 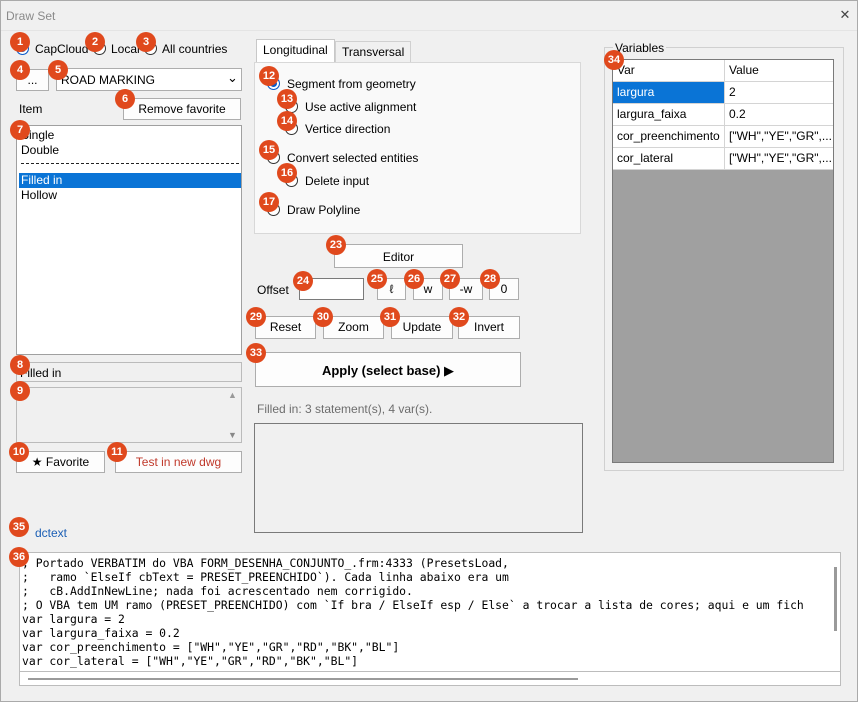 I want to click on marker-badge: 5, so click(x=58, y=70).